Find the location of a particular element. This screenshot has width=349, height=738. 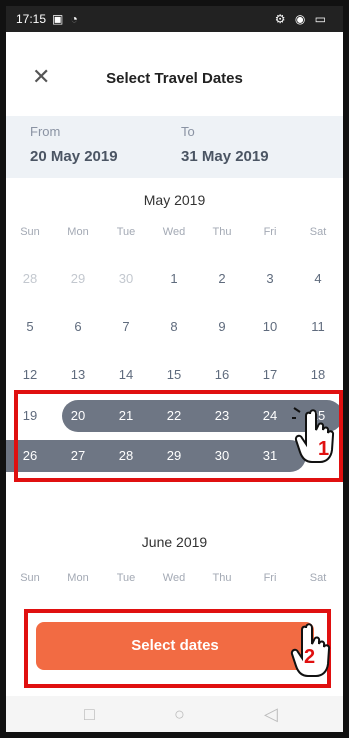

annotation-step-1: 1 is located at coordinates (324, 449).